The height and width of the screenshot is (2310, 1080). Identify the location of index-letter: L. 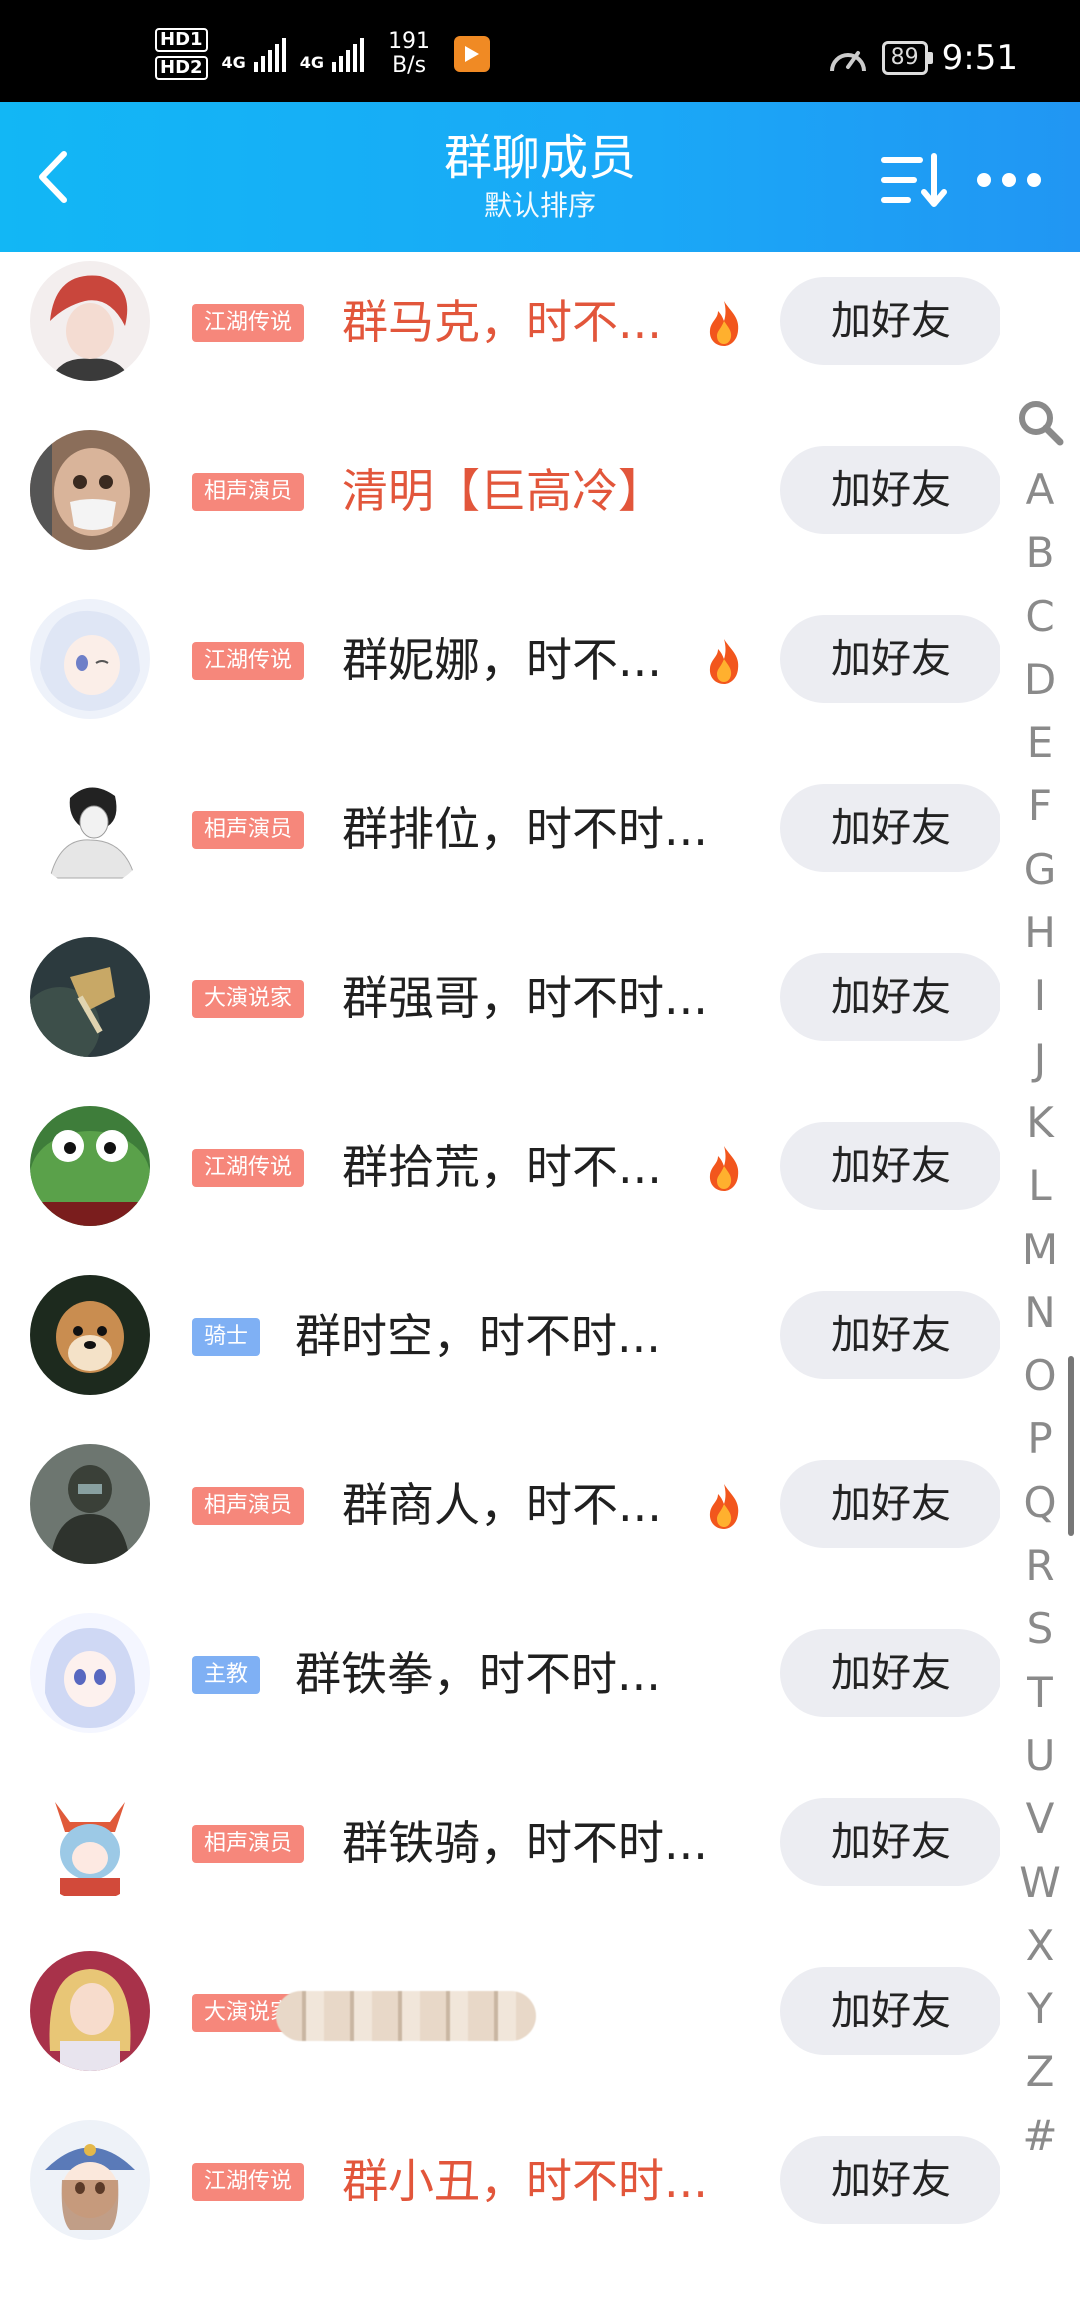
(1040, 1185).